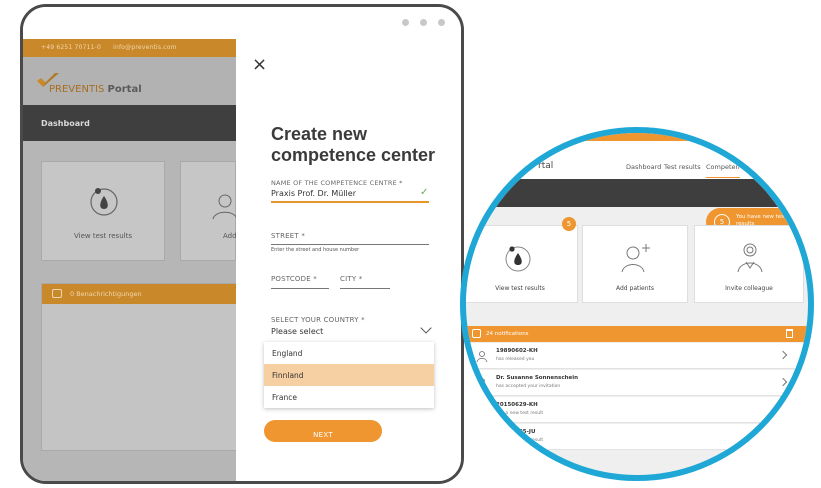  I want to click on email-address: info@preventis.com, so click(145, 47).